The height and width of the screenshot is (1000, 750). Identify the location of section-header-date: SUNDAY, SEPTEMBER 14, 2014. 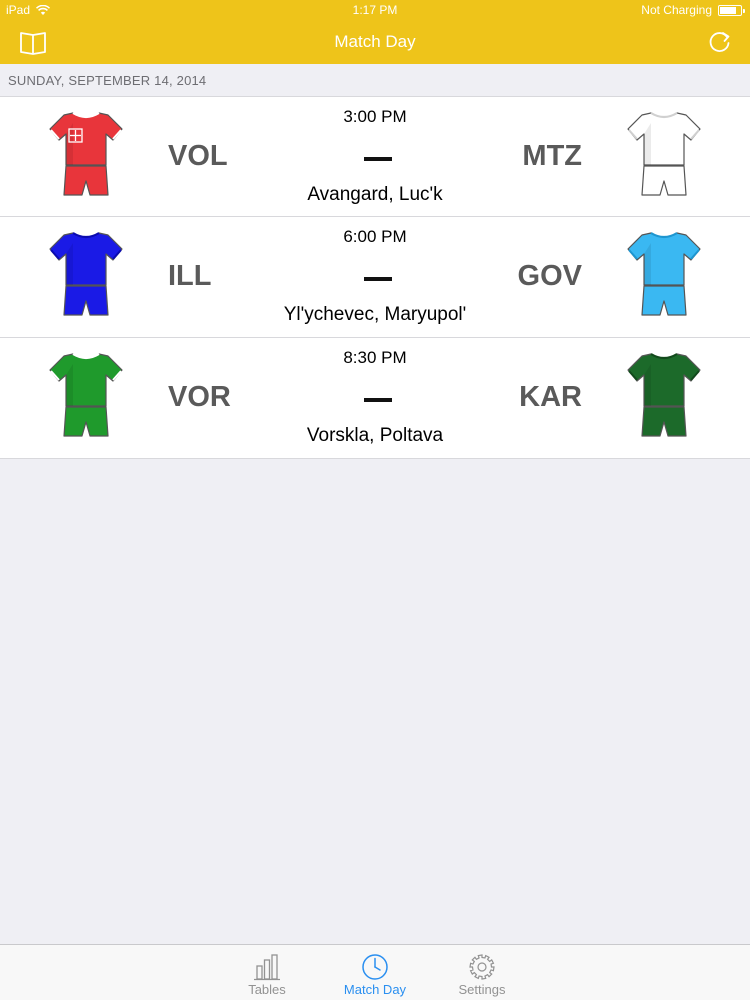
(375, 80).